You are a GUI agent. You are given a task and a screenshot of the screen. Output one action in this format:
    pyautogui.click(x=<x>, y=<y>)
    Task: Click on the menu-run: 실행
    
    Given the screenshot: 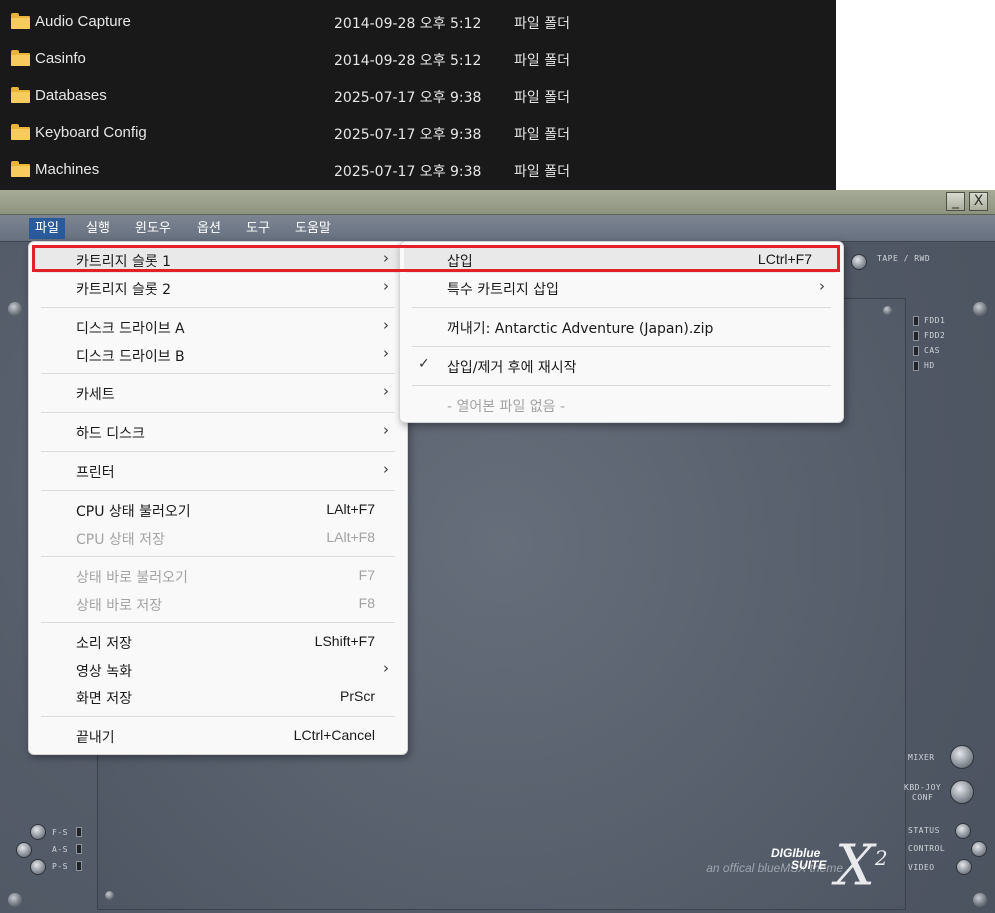 What is the action you would take?
    pyautogui.click(x=98, y=228)
    